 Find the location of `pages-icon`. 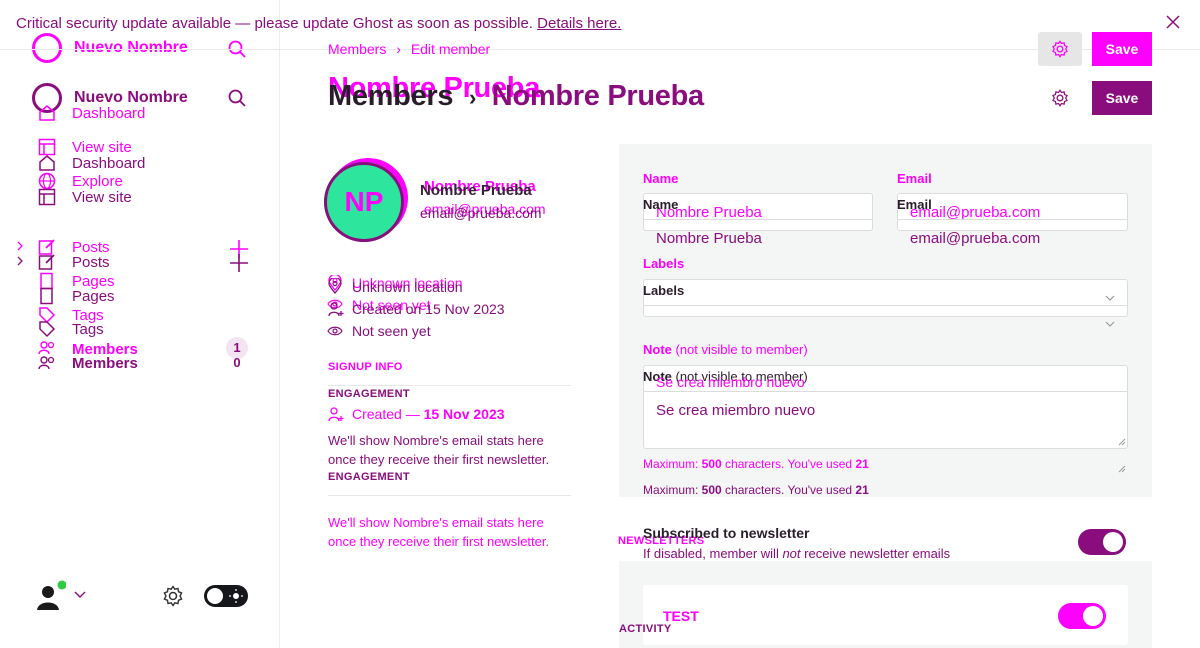

pages-icon is located at coordinates (47, 296).